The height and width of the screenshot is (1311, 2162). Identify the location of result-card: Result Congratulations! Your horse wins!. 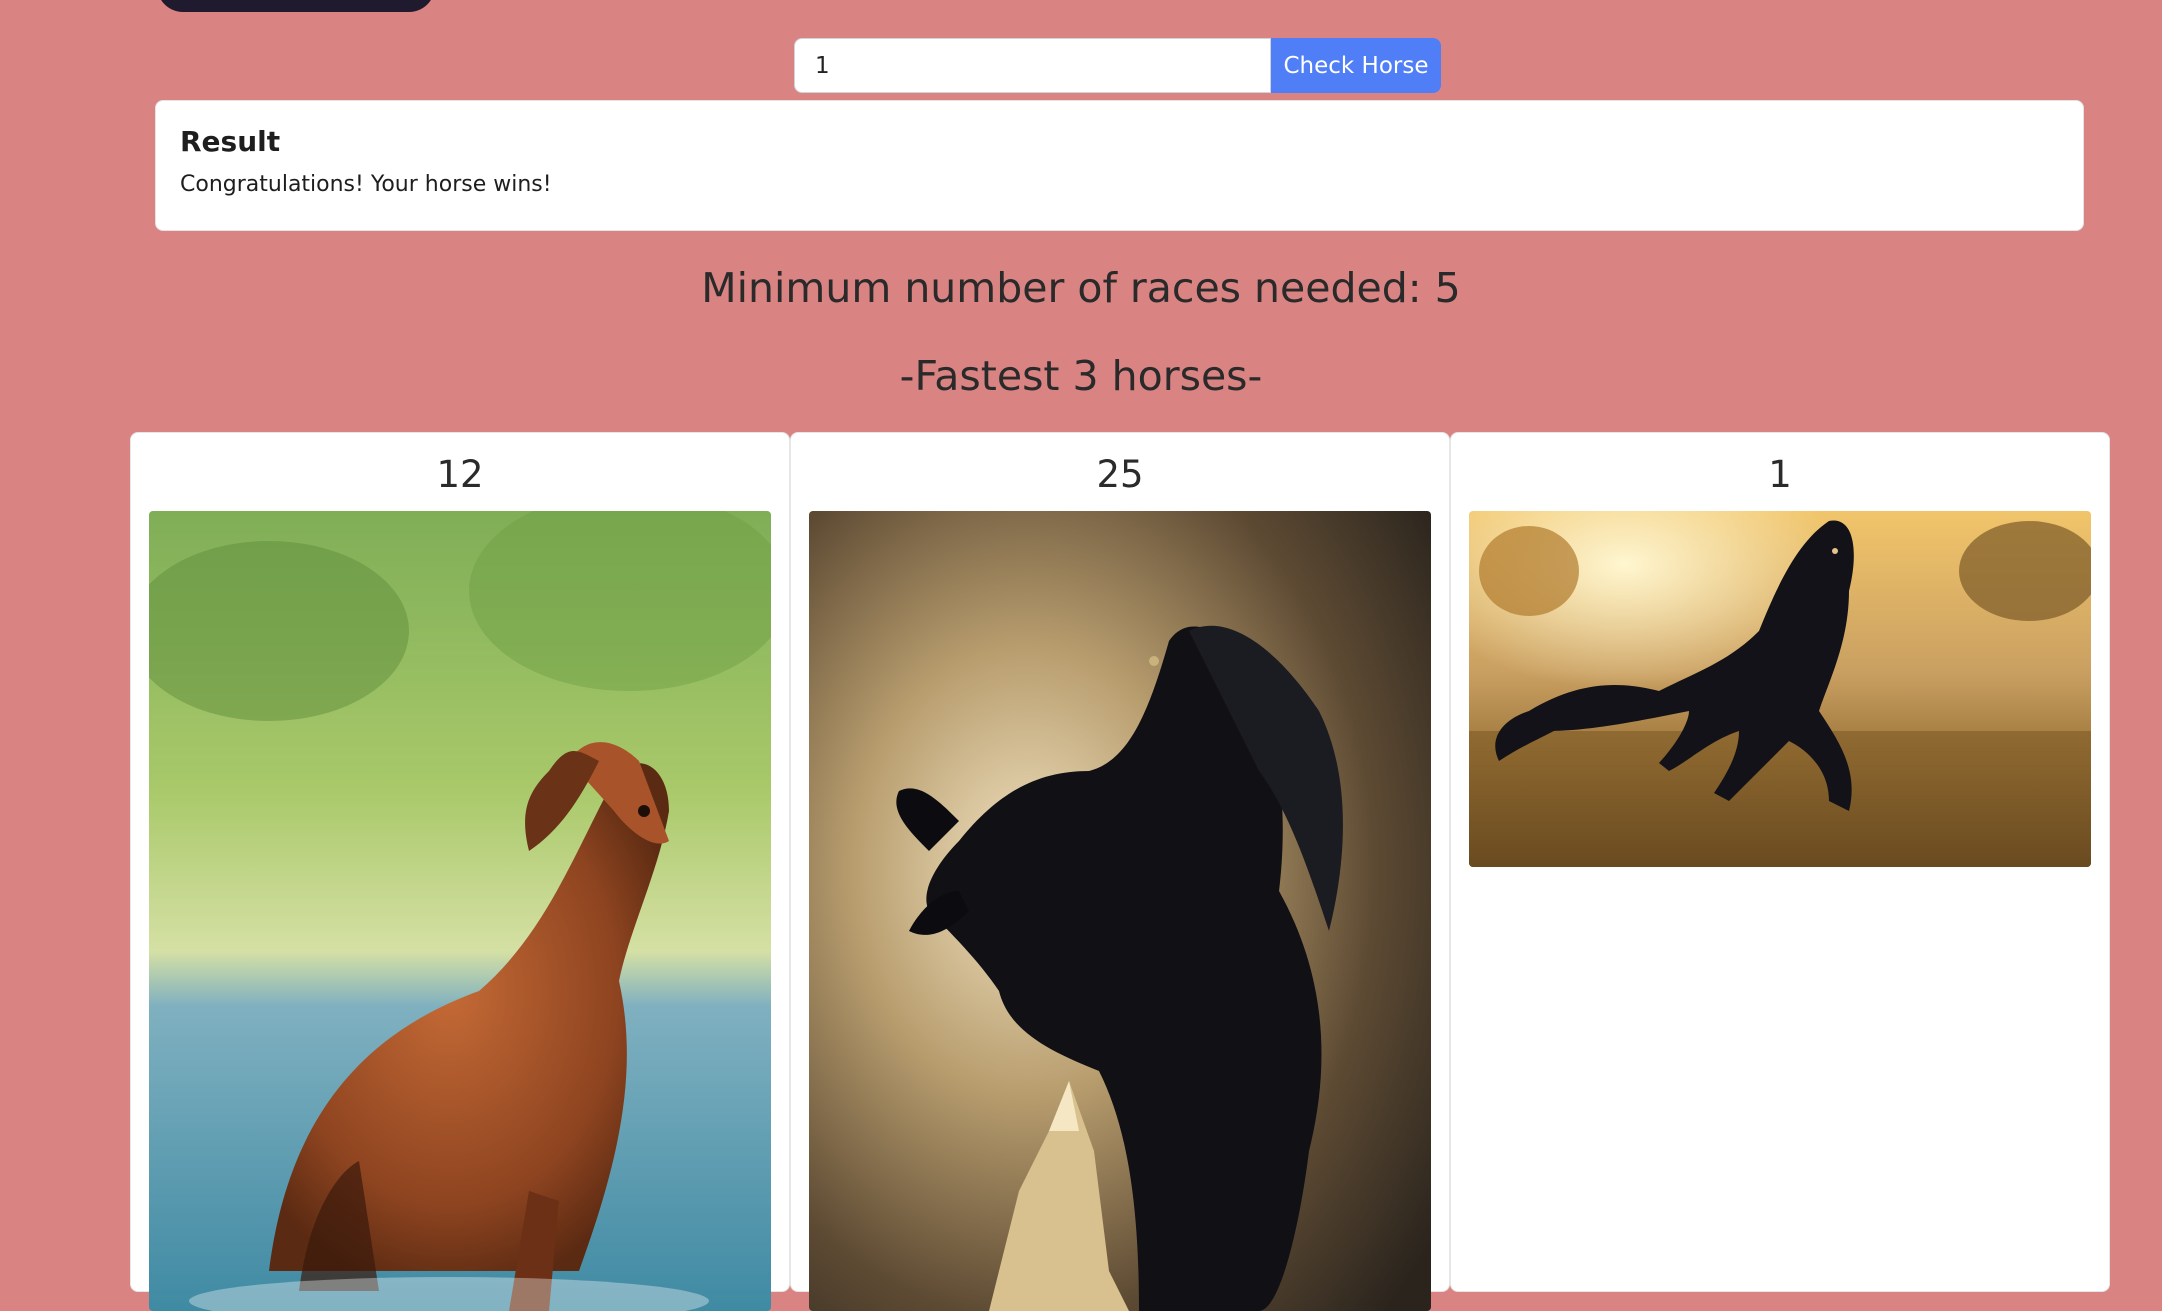
(1119, 165).